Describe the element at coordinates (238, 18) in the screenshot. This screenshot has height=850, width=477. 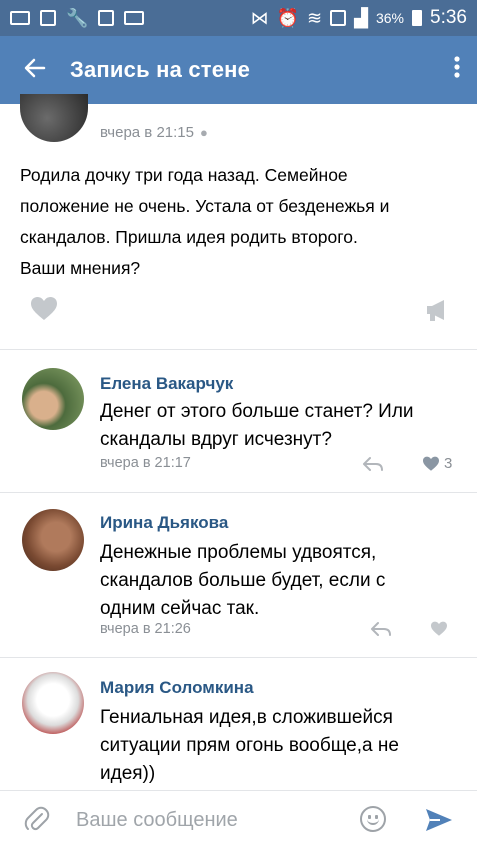
I see `status-bar: 🔧 ⋈ ⏰ ≋ ▟ 36% 5:36` at that location.